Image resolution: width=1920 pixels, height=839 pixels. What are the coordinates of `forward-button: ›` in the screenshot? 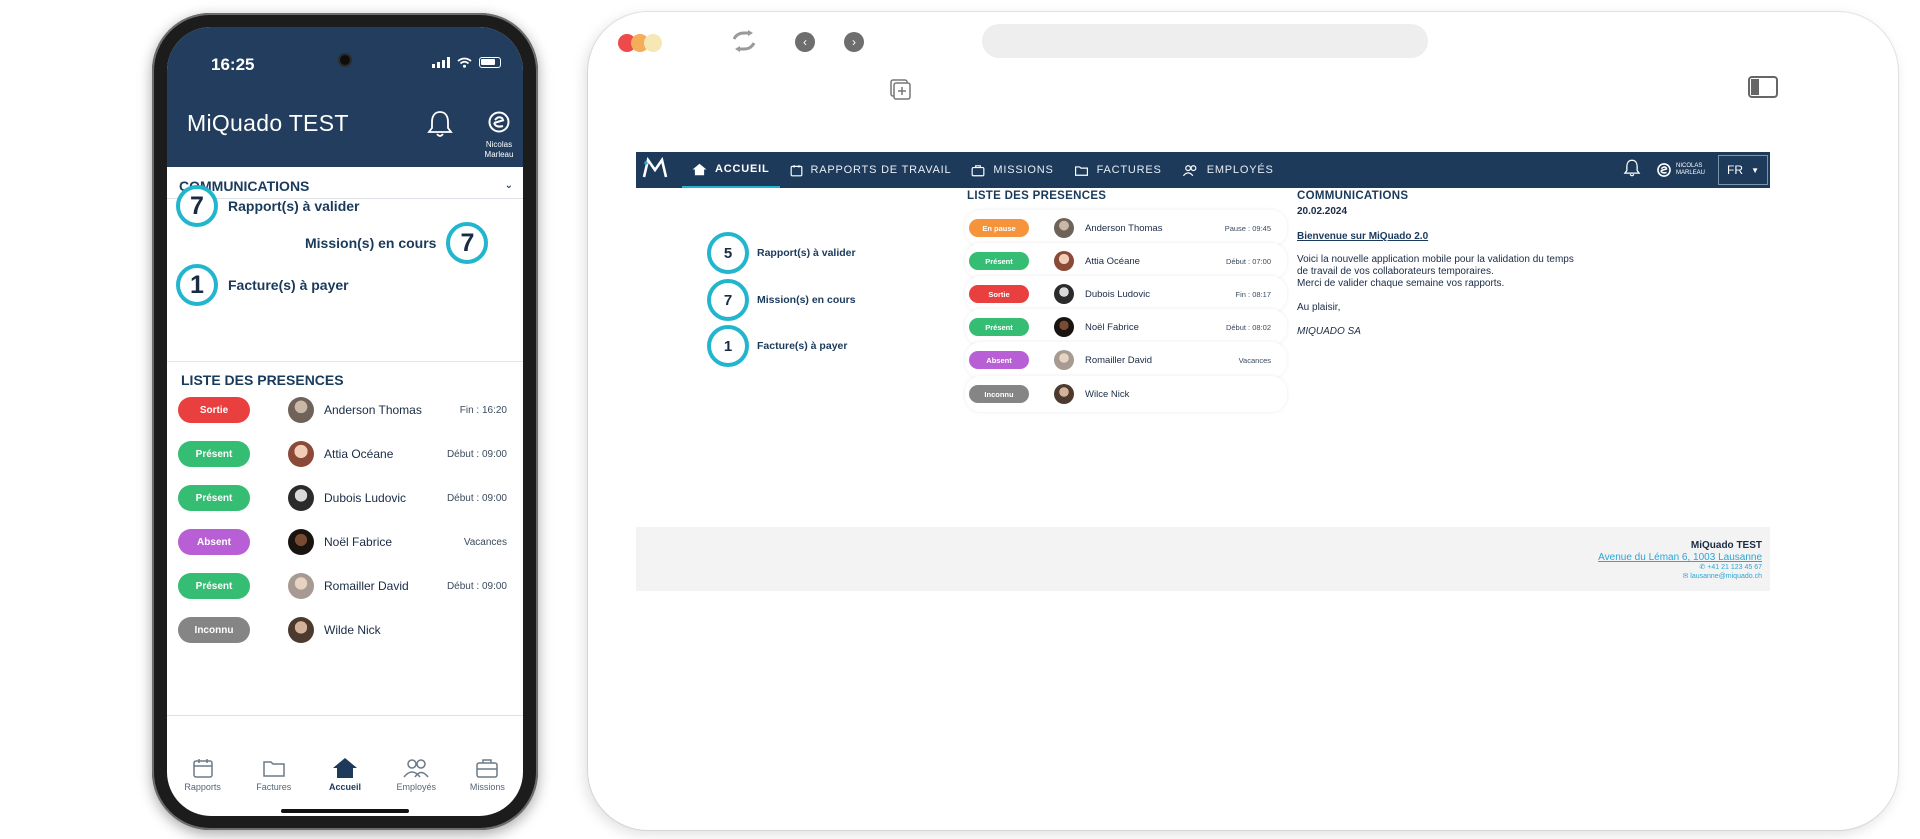 It's located at (854, 42).